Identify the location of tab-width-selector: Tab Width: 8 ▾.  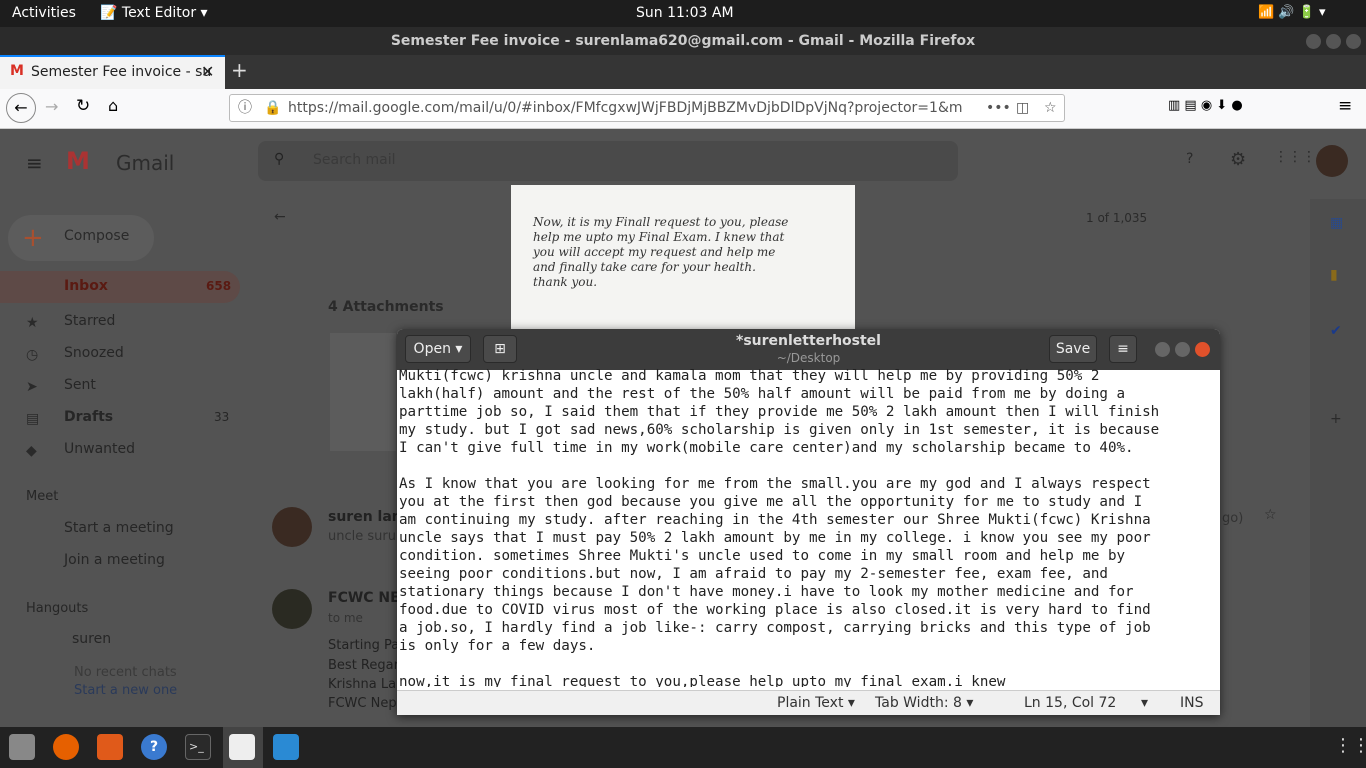
(924, 703).